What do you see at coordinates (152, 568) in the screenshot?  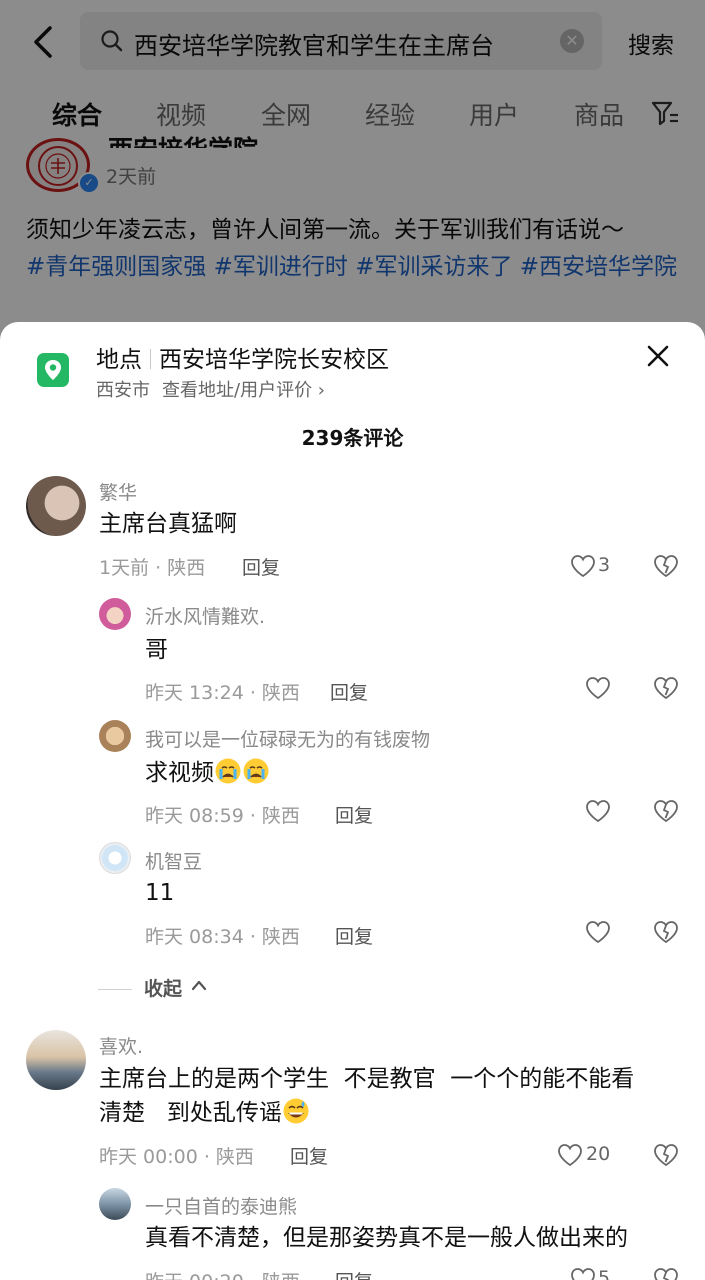 I see `comment-meta: 1天前 · 陕西` at bounding box center [152, 568].